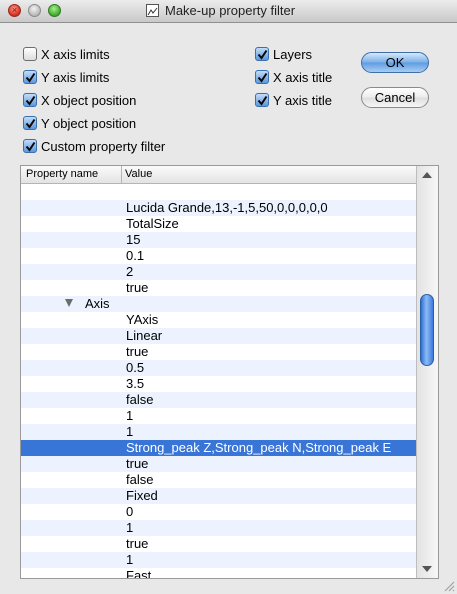  Describe the element at coordinates (219, 272) in the screenshot. I see `table-row: 2` at that location.